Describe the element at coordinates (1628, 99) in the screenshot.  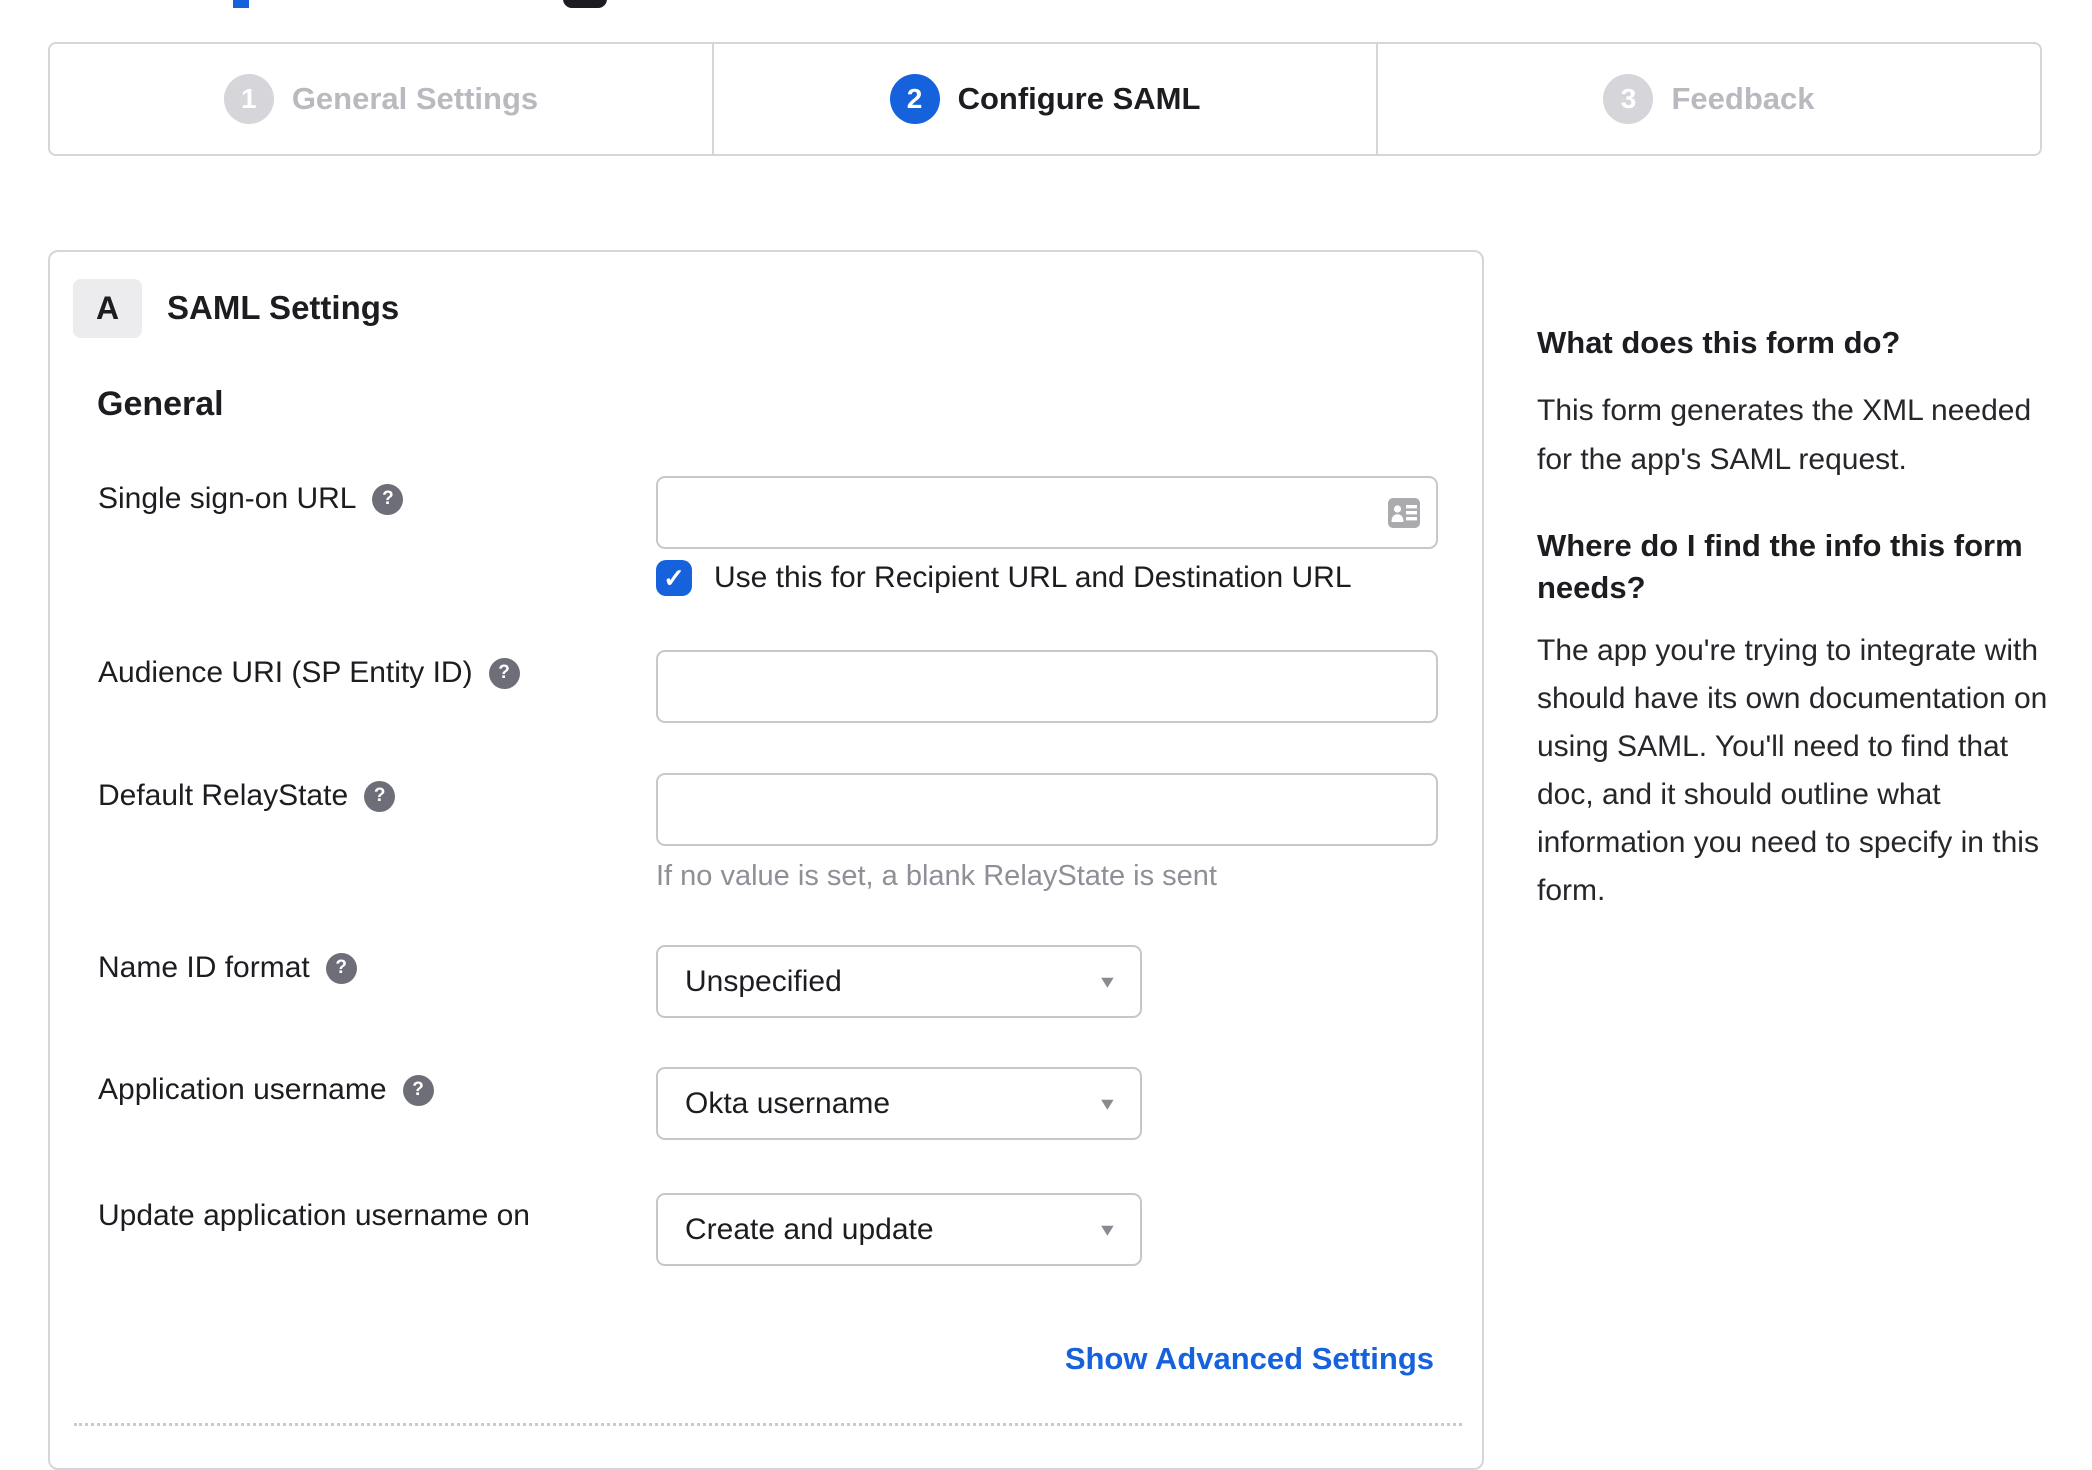
I see `step-3-number-badge: 3` at that location.